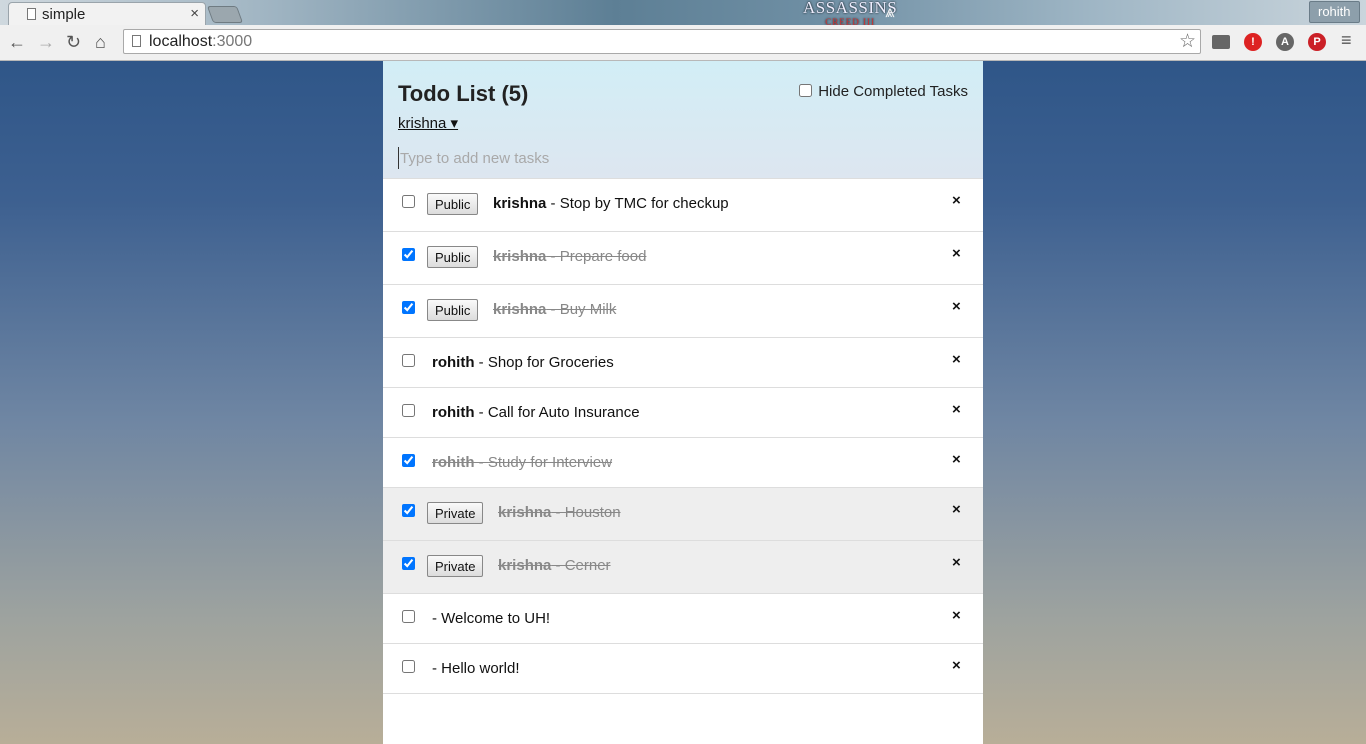  Describe the element at coordinates (491, 618) in the screenshot. I see `task-text: - Welcome to UH!` at that location.